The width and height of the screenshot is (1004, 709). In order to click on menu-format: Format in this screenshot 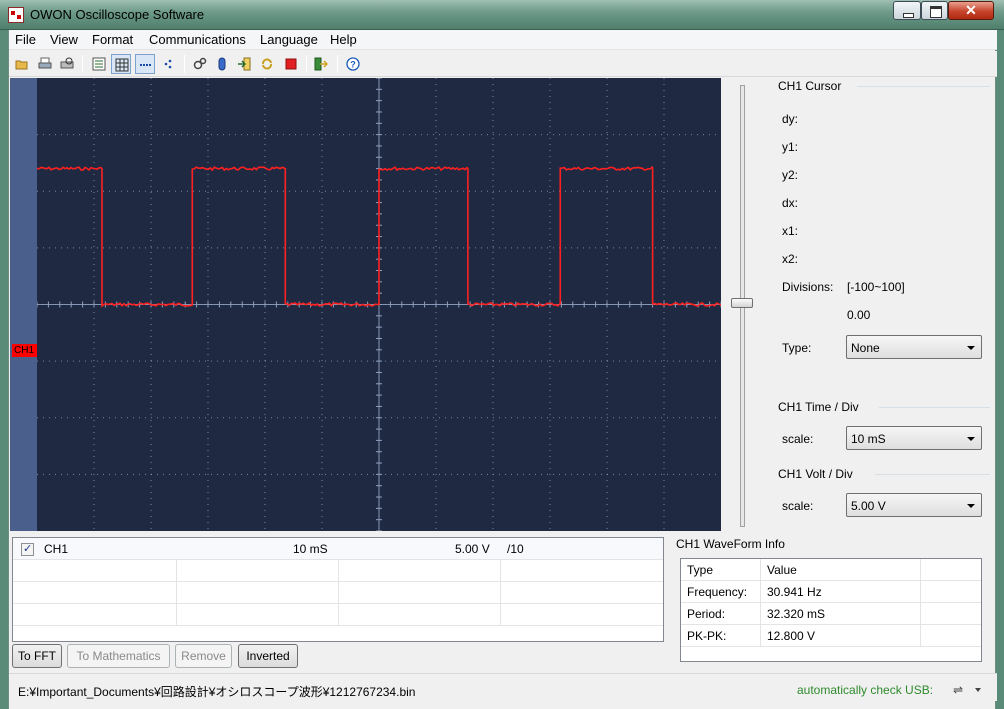, I will do `click(112, 39)`.